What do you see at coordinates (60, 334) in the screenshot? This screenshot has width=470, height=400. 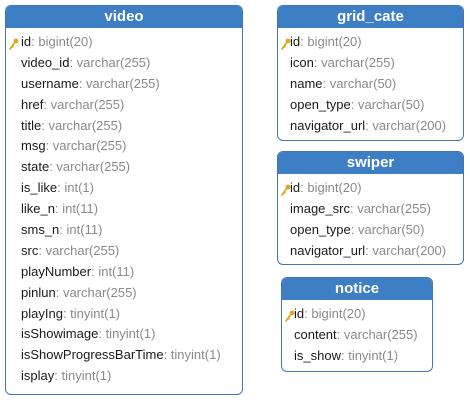 I see `column-name: isShowimage` at bounding box center [60, 334].